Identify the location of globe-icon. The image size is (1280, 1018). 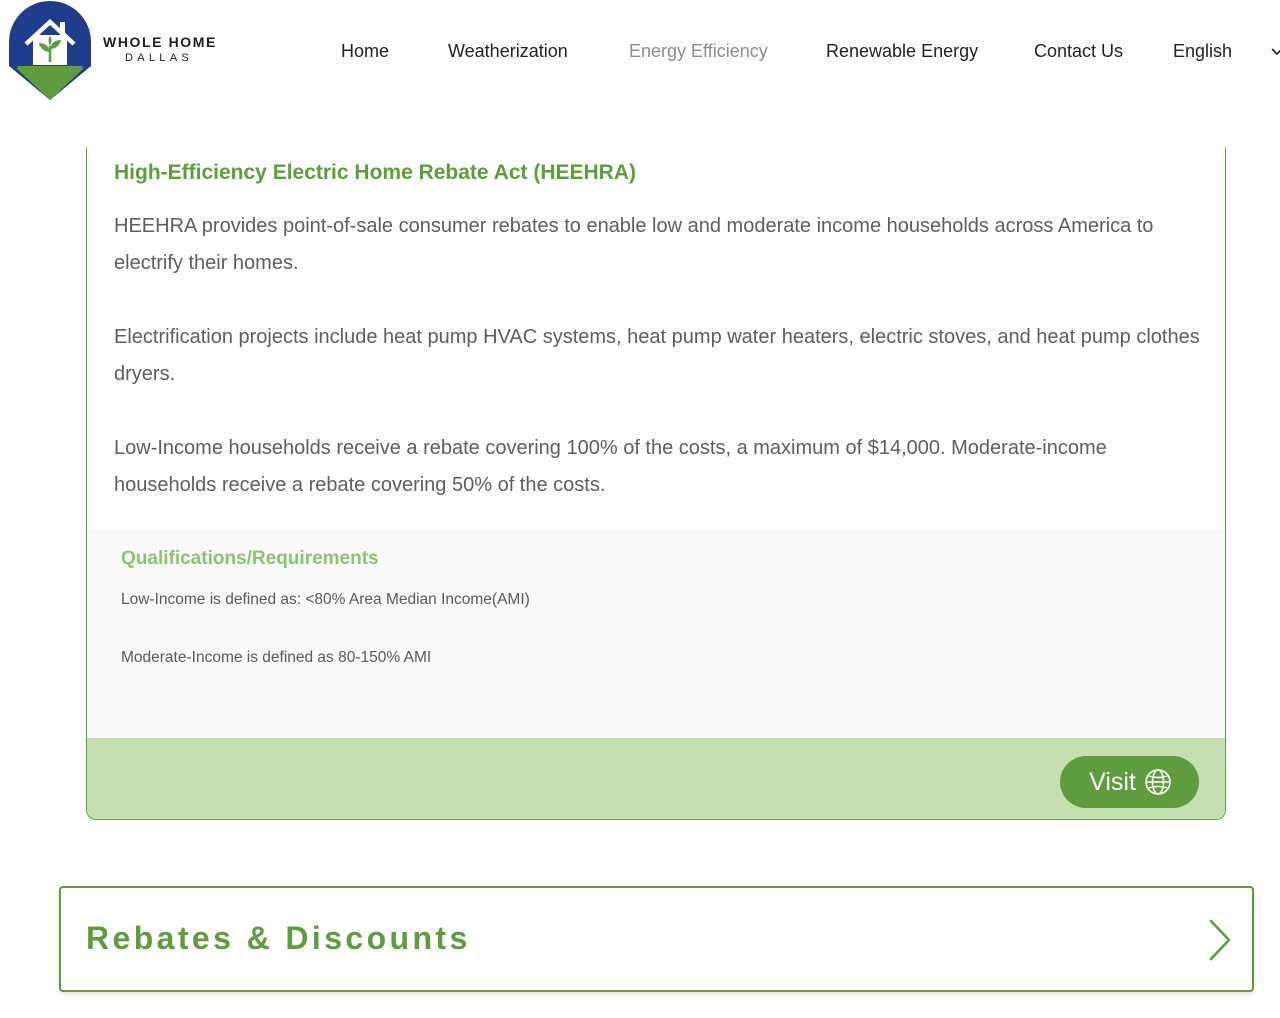
(1158, 782).